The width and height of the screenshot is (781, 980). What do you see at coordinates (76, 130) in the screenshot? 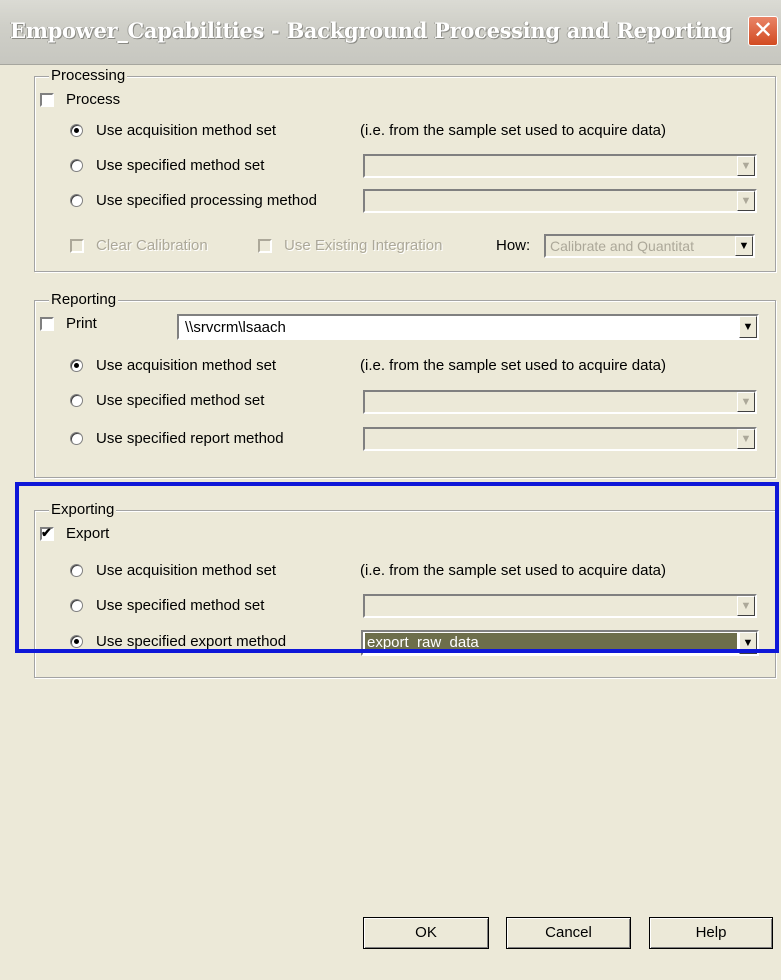
I see `processing-radio-acquisition` at bounding box center [76, 130].